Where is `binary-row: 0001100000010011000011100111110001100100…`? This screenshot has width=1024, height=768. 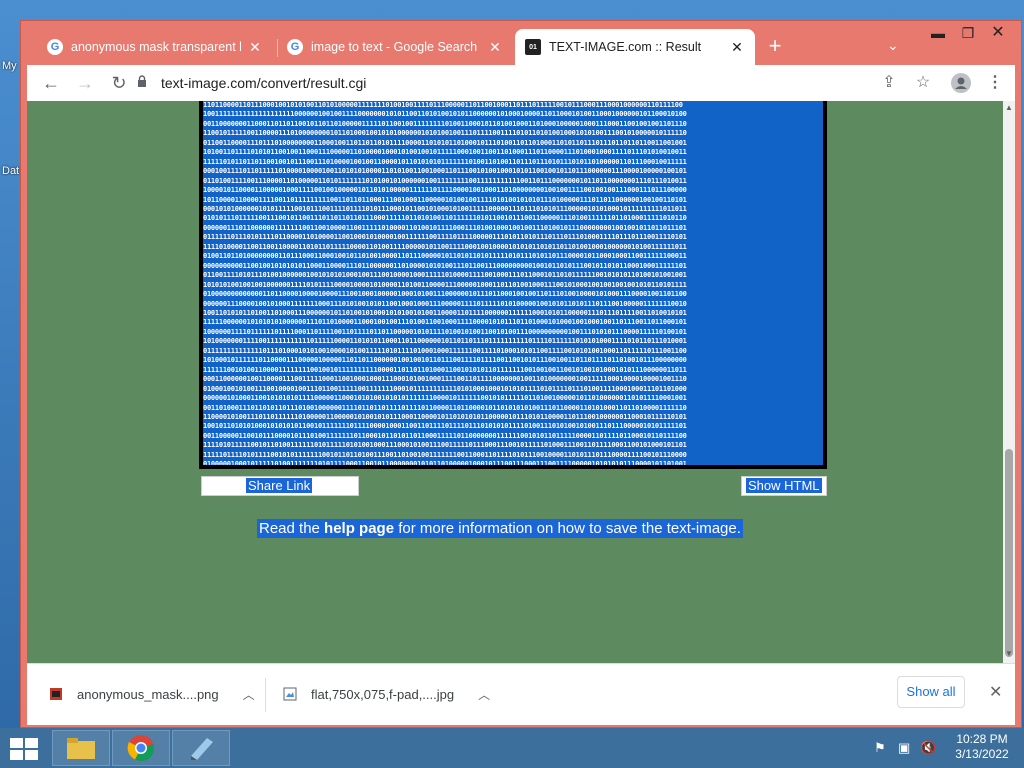
binary-row: 0001100000010011000011100111110001100100… is located at coordinates (445, 379).